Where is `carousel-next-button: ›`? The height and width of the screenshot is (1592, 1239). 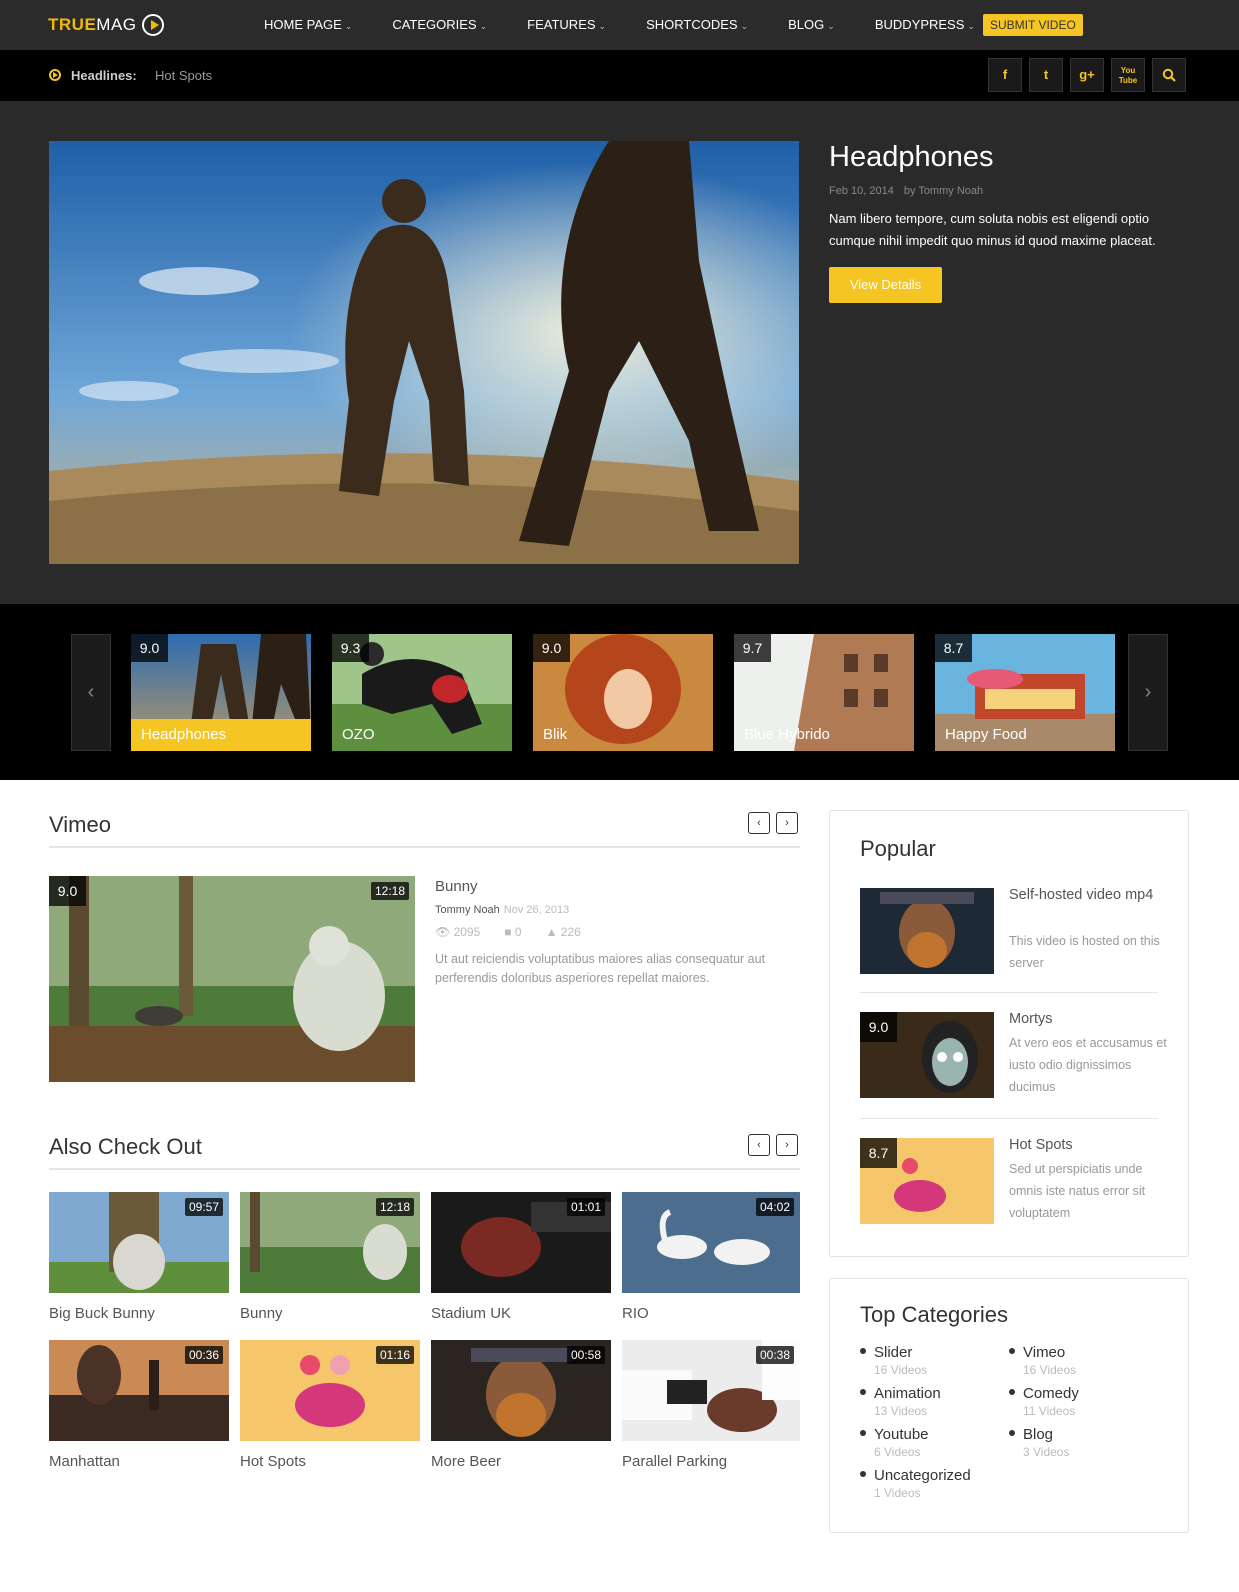 carousel-next-button: › is located at coordinates (1148, 692).